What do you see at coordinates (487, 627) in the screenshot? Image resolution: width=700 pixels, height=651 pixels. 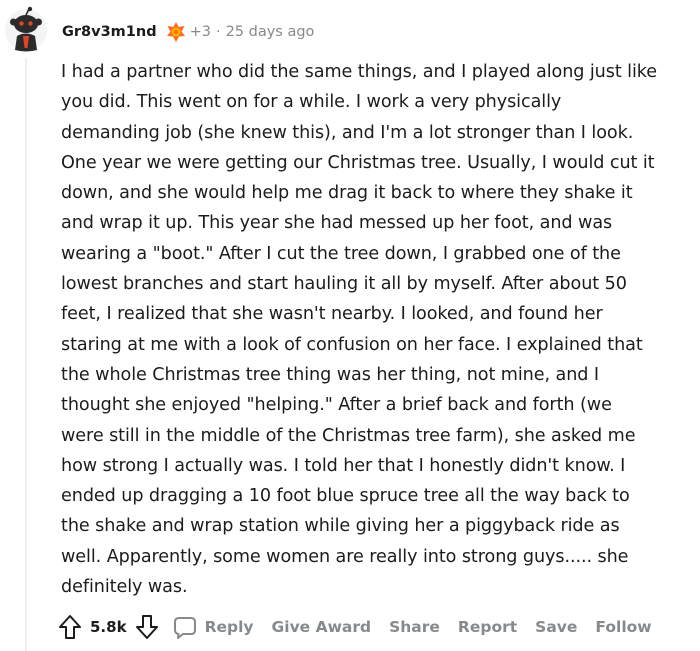 I see `report-button: Report` at bounding box center [487, 627].